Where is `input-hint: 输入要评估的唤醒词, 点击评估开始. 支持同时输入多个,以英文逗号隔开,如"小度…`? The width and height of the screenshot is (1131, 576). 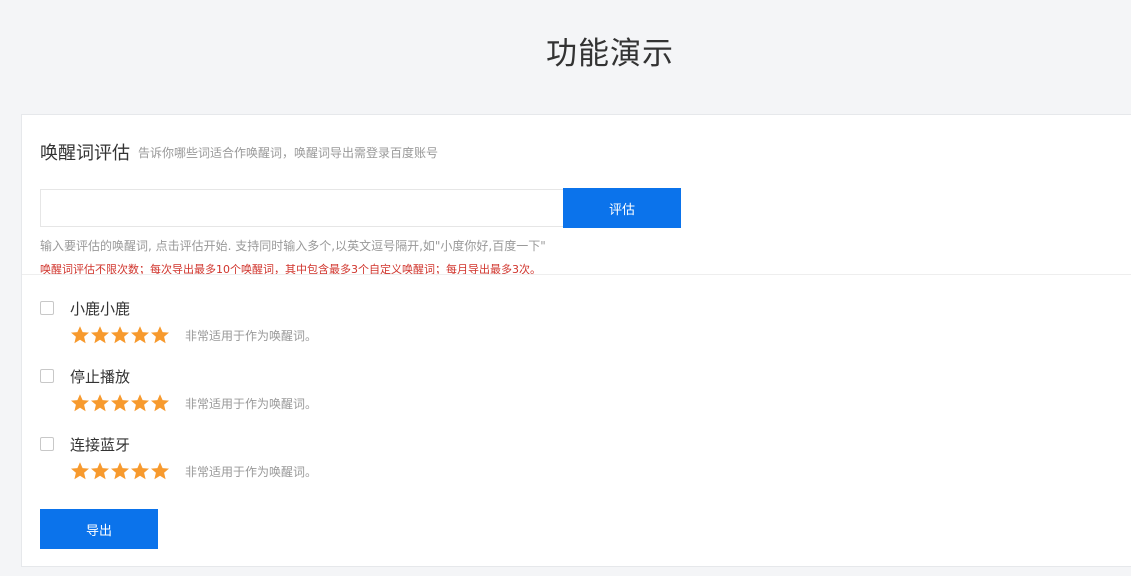
input-hint: 输入要评估的唤醒词, 点击评估开始. 支持同时输入多个,以英文逗号隔开,如"小度… is located at coordinates (293, 246).